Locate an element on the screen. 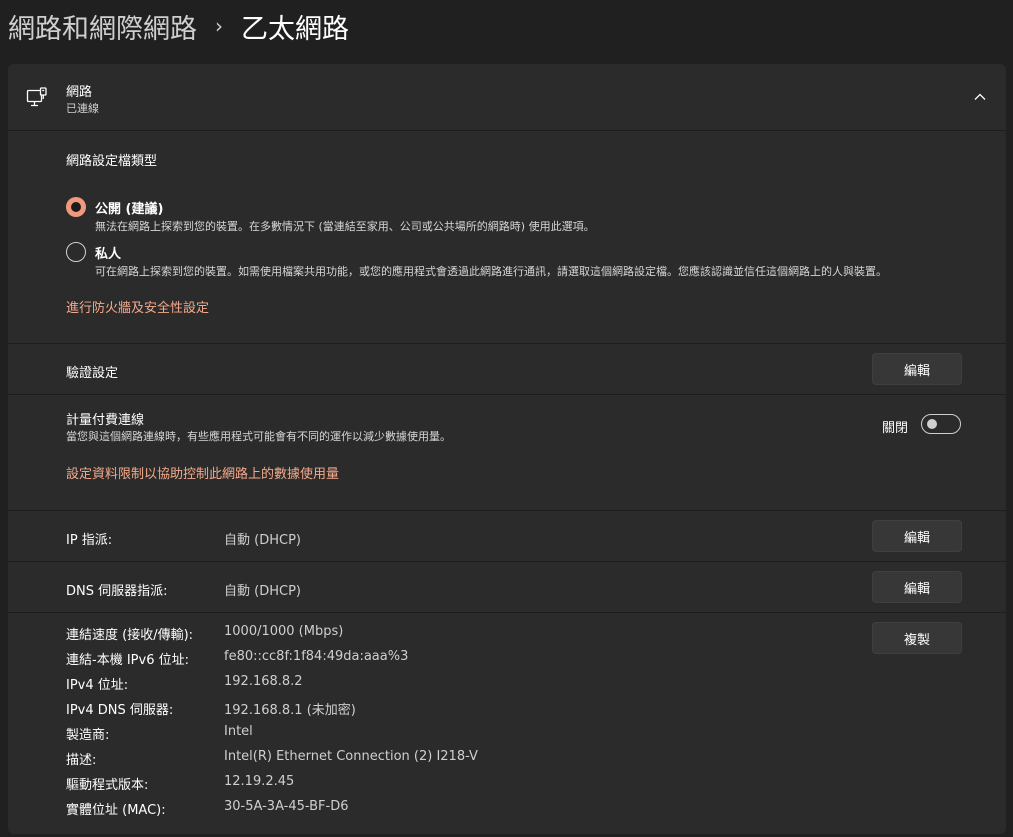 The height and width of the screenshot is (837, 1013). property-label: 描述: is located at coordinates (81, 760).